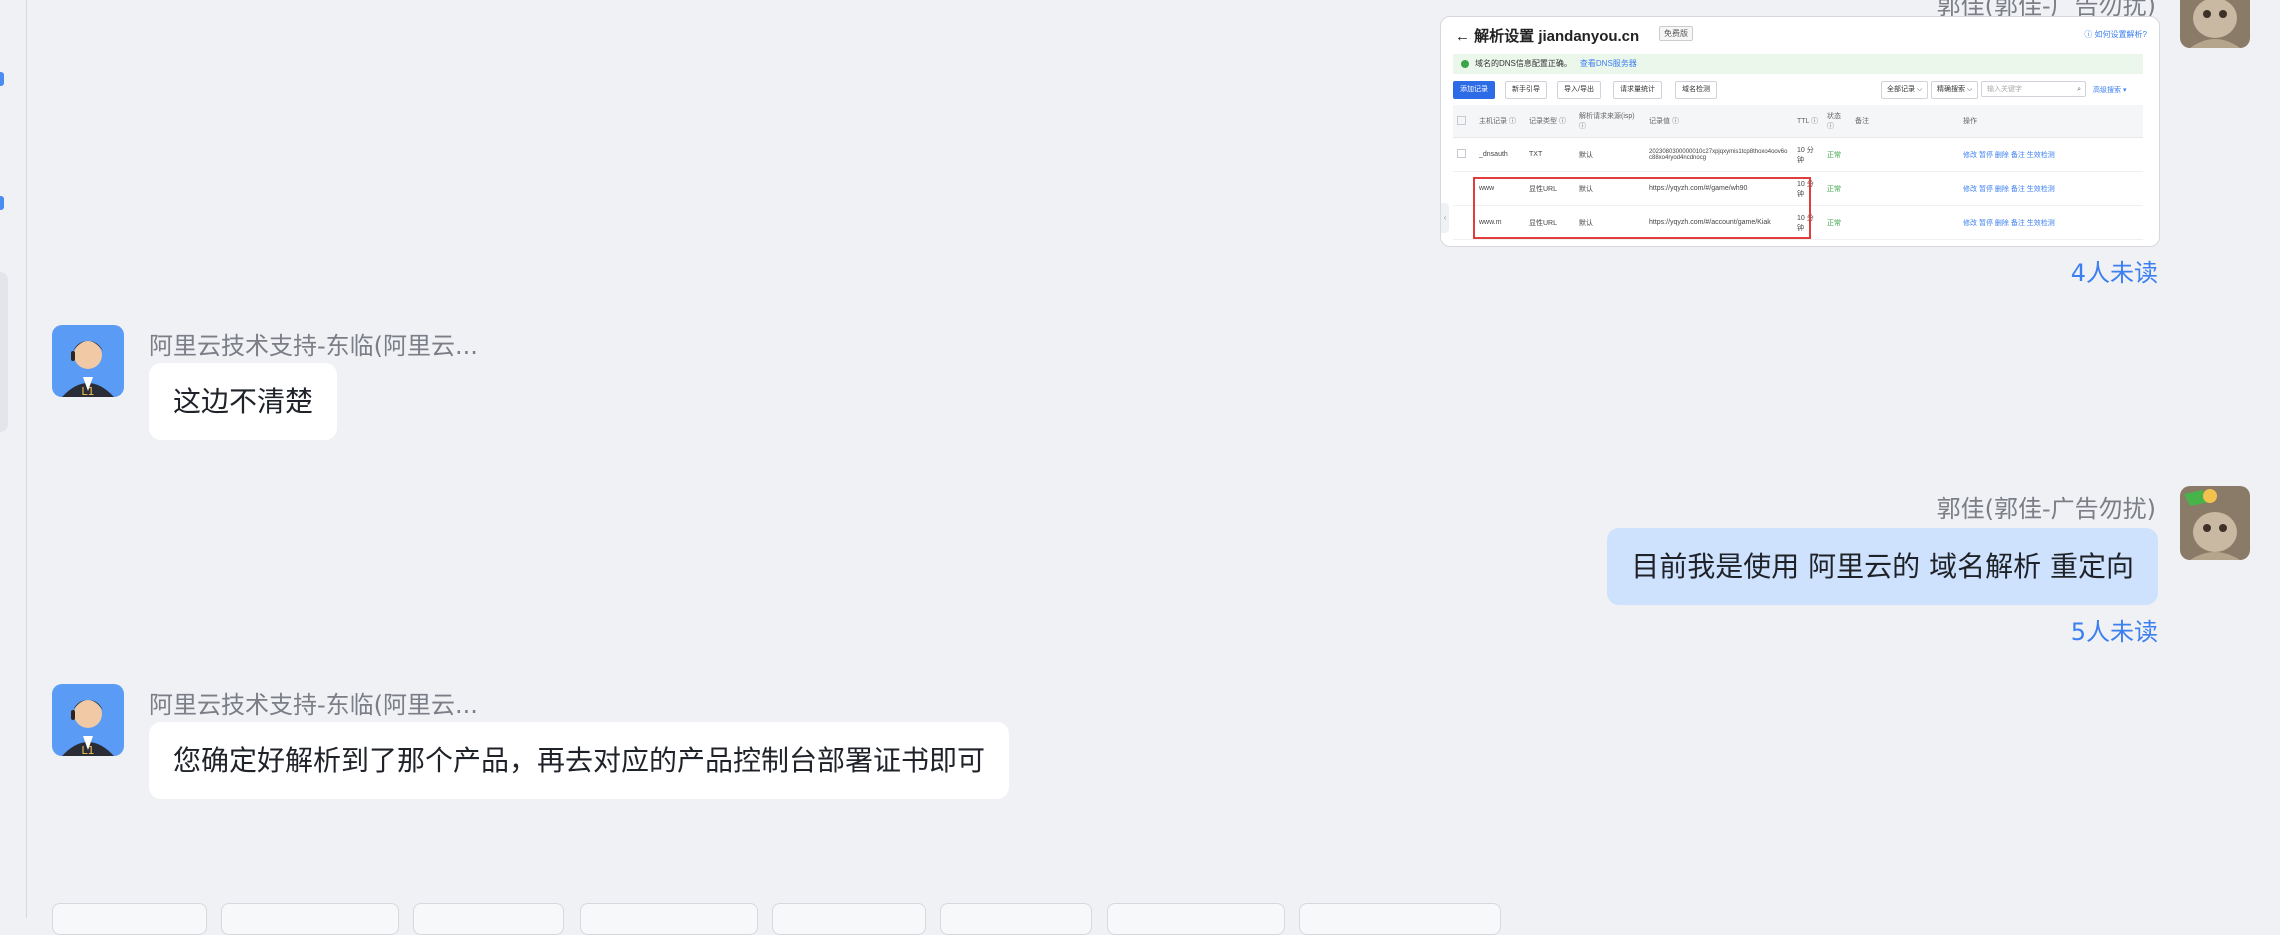 The width and height of the screenshot is (2280, 935). I want to click on column-header: 记录值 ⓘ, so click(1719, 121).